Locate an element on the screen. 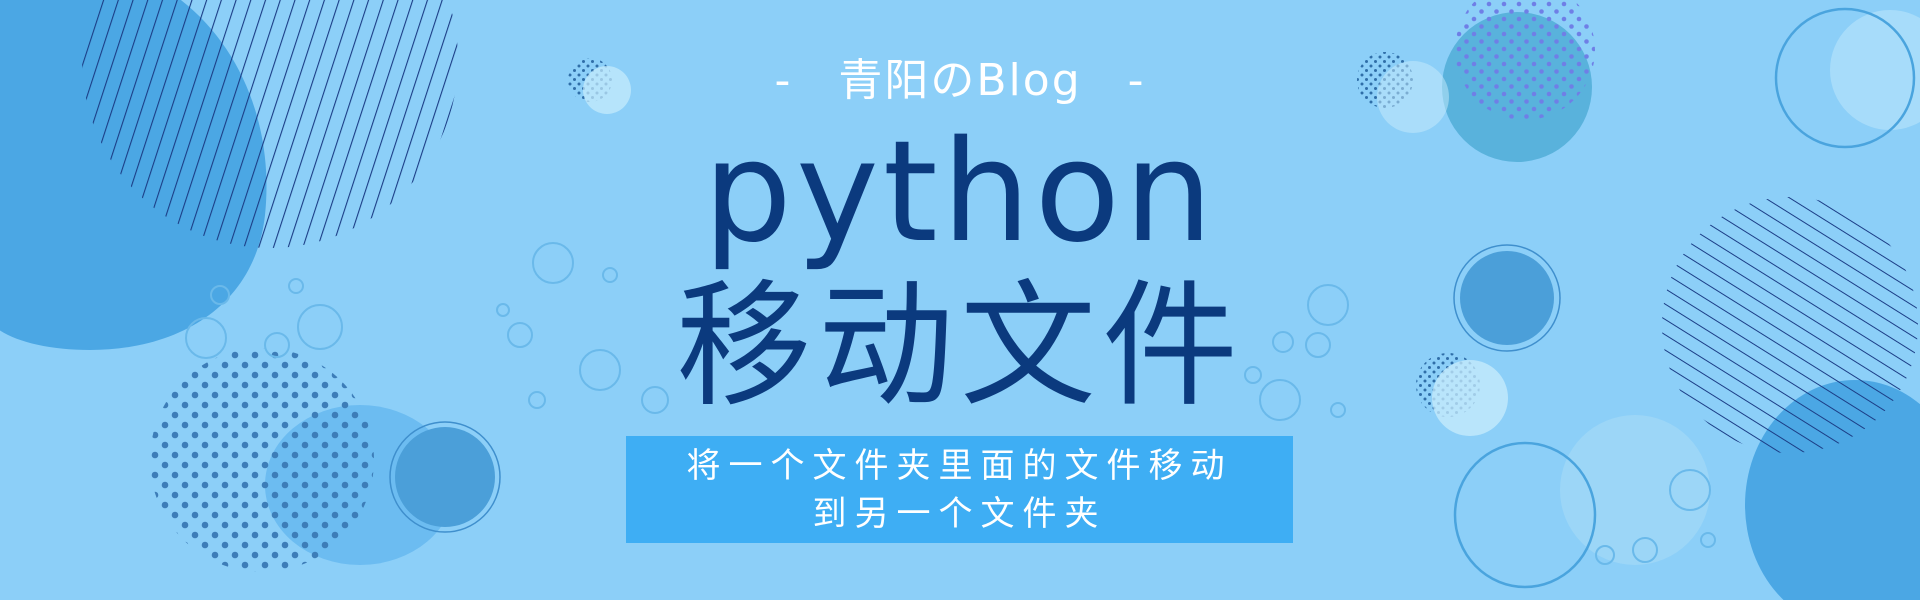 The image size is (1920, 600). dash-left: - is located at coordinates (783, 80).